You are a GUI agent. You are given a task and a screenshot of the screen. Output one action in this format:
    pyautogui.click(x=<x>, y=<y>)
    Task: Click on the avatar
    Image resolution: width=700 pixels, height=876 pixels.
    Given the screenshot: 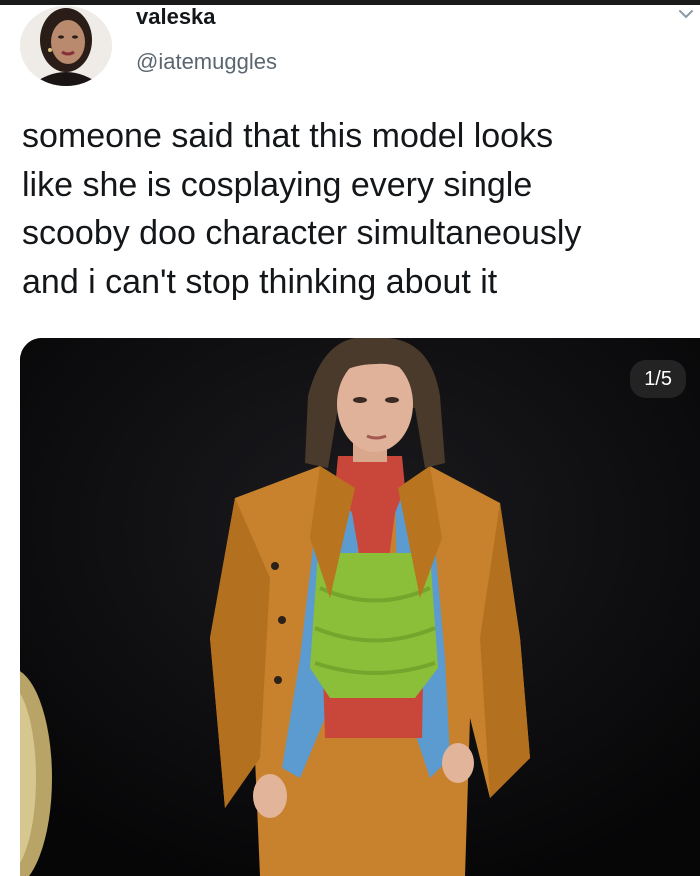 What is the action you would take?
    pyautogui.click(x=66, y=46)
    